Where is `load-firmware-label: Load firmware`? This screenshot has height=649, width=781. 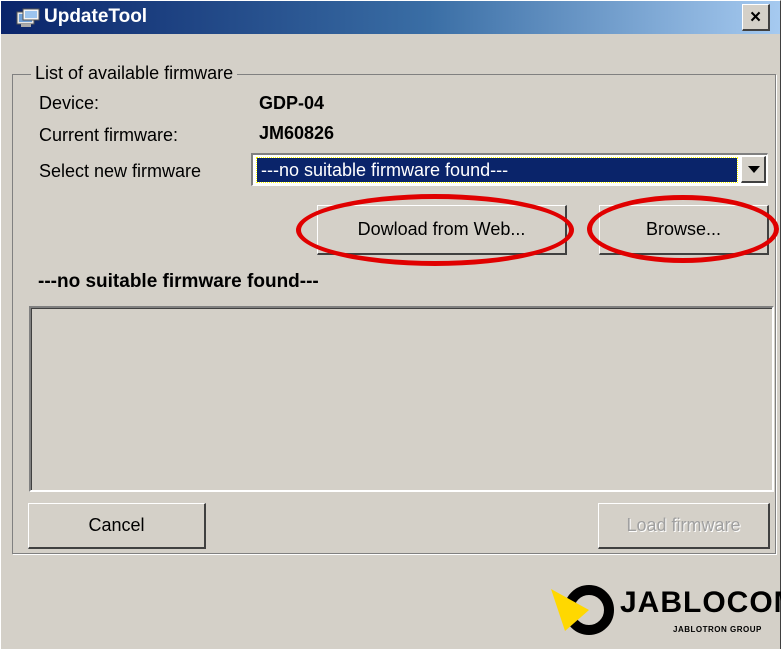 load-firmware-label: Load firmware is located at coordinates (683, 525).